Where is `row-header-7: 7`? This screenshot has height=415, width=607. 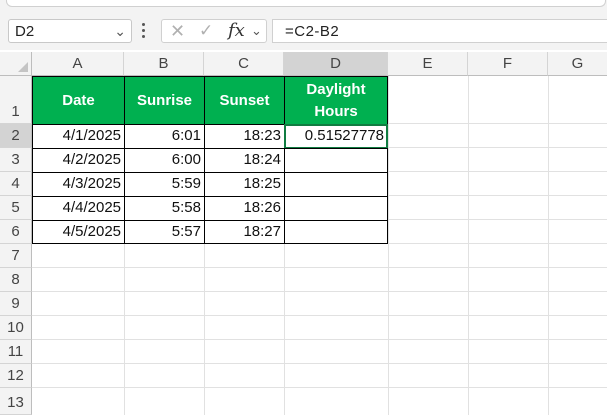
row-header-7: 7 is located at coordinates (16, 256).